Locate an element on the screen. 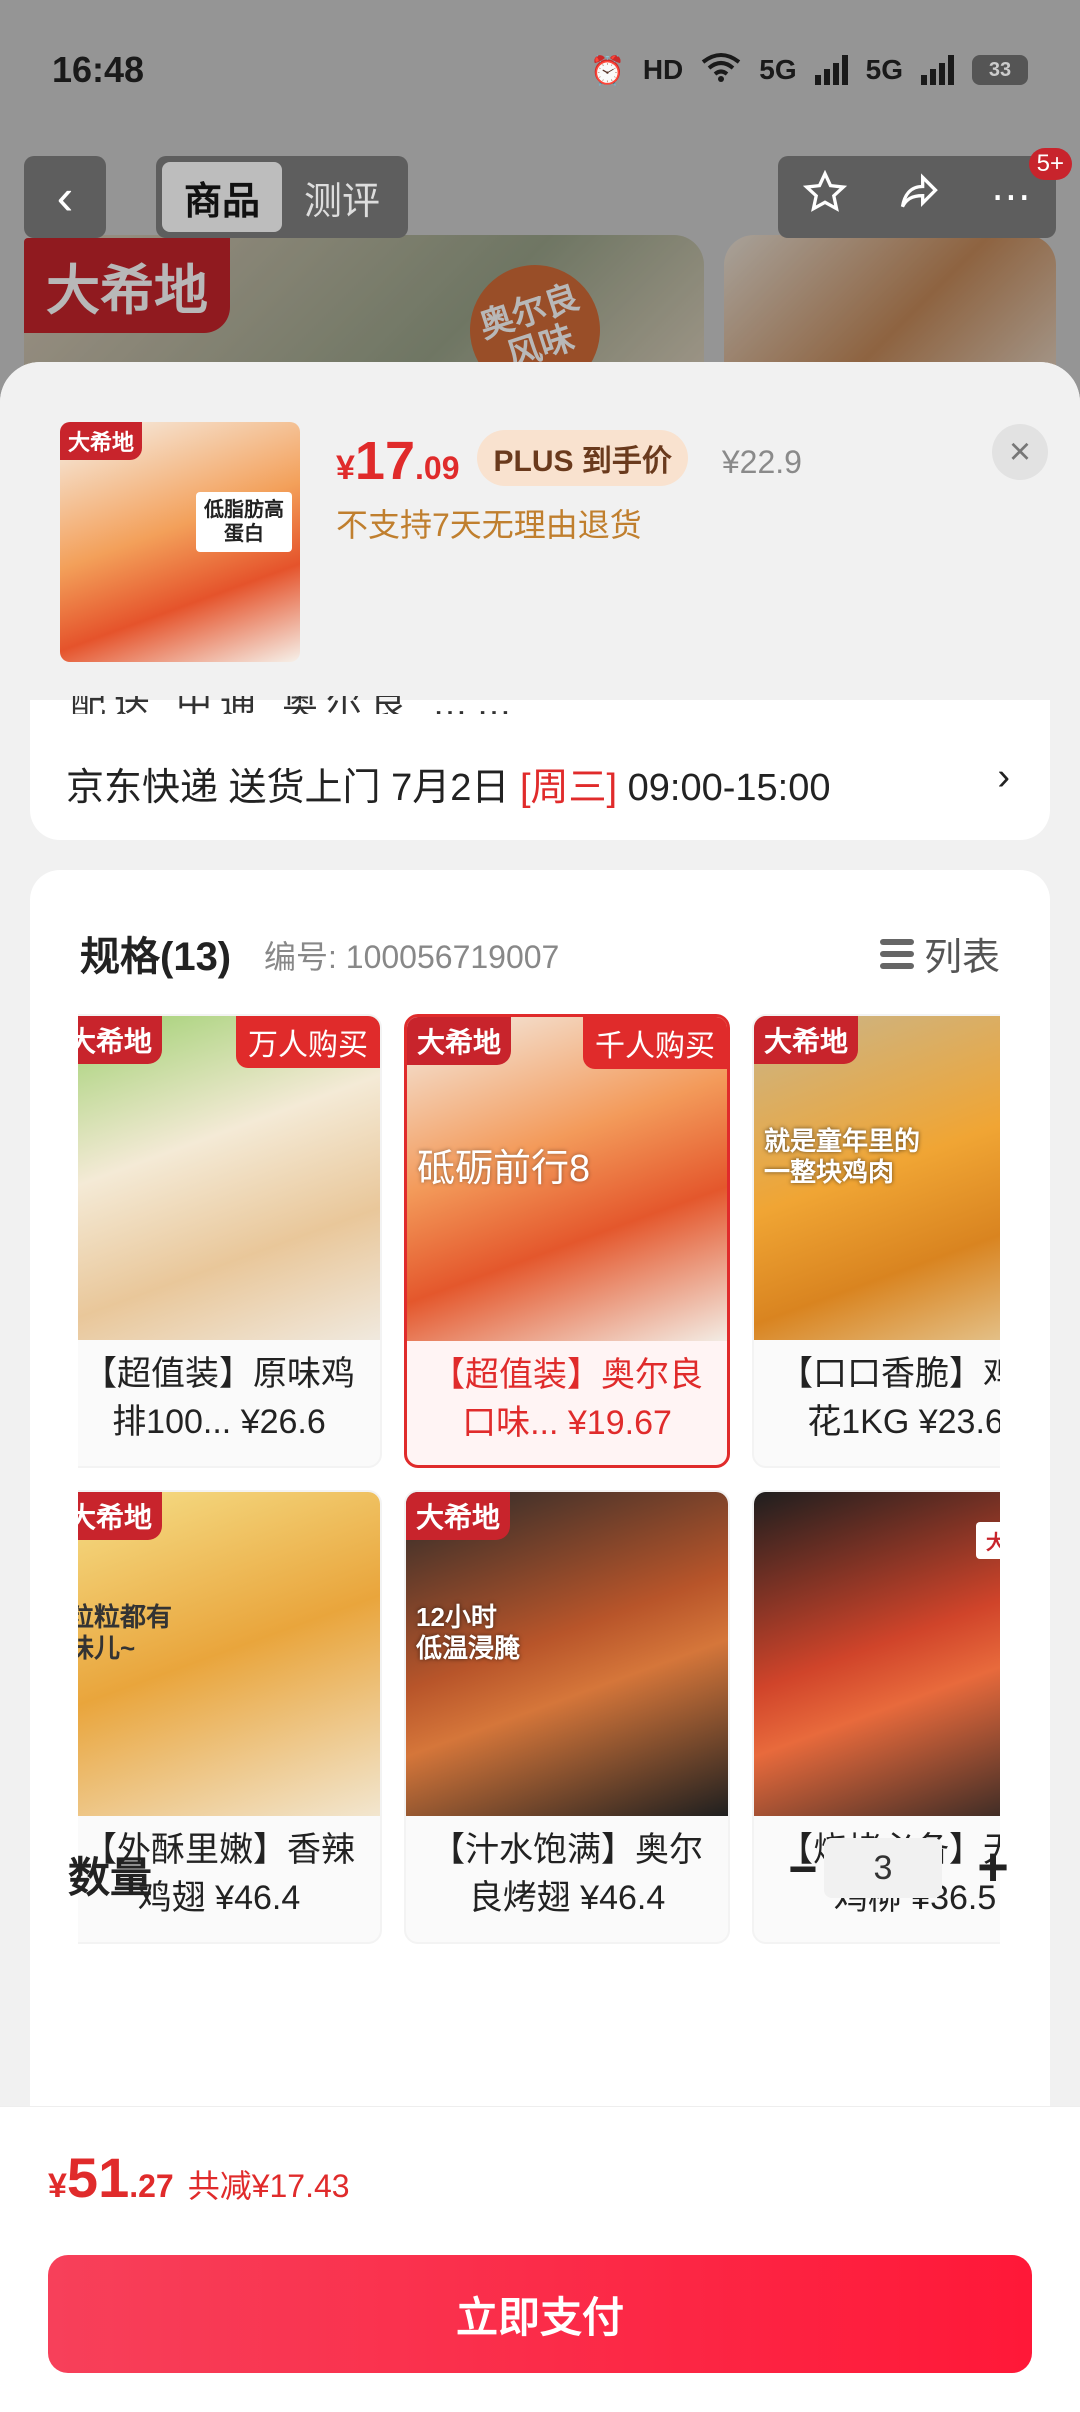 The width and height of the screenshot is (1080, 2412). pay-now-button: 立即支付 is located at coordinates (540, 2314).